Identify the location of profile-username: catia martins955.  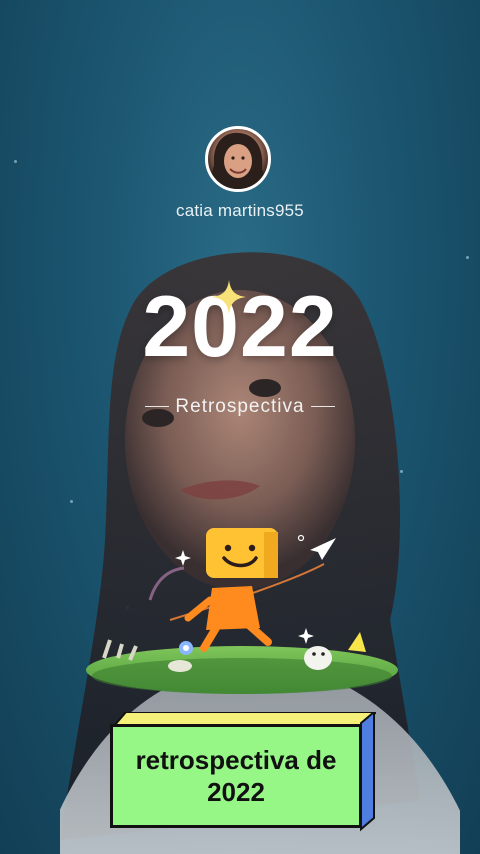
(240, 211).